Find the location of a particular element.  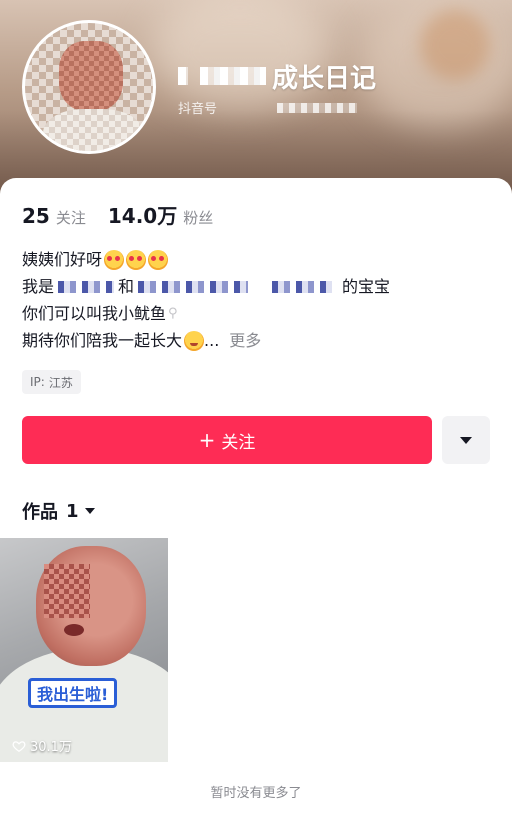

following-count: 25 is located at coordinates (36, 216).